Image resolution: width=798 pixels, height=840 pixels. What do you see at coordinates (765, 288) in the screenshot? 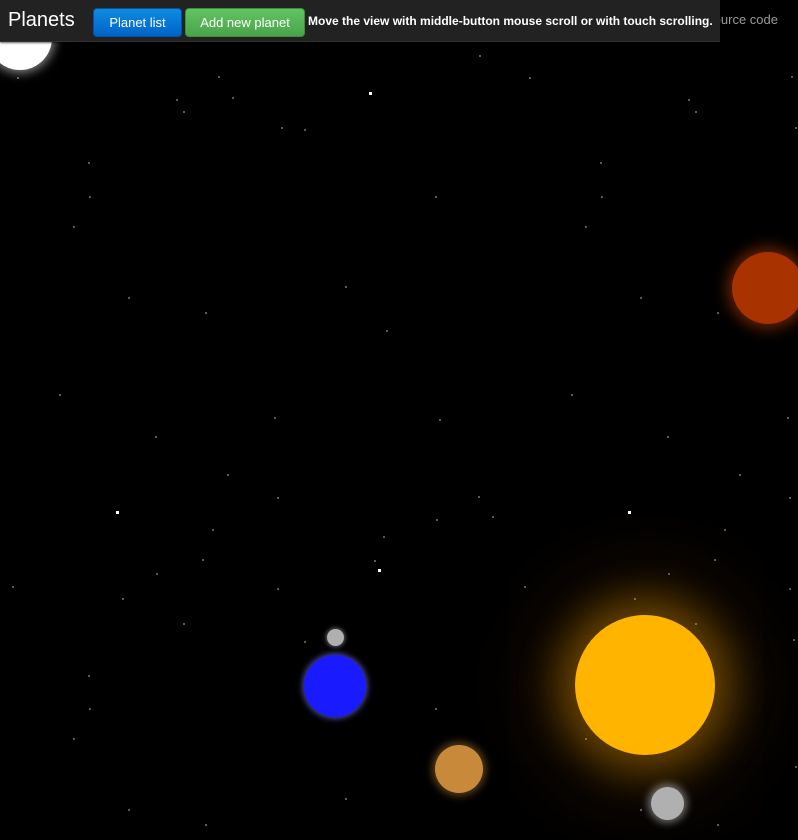
I see `red-planet` at bounding box center [765, 288].